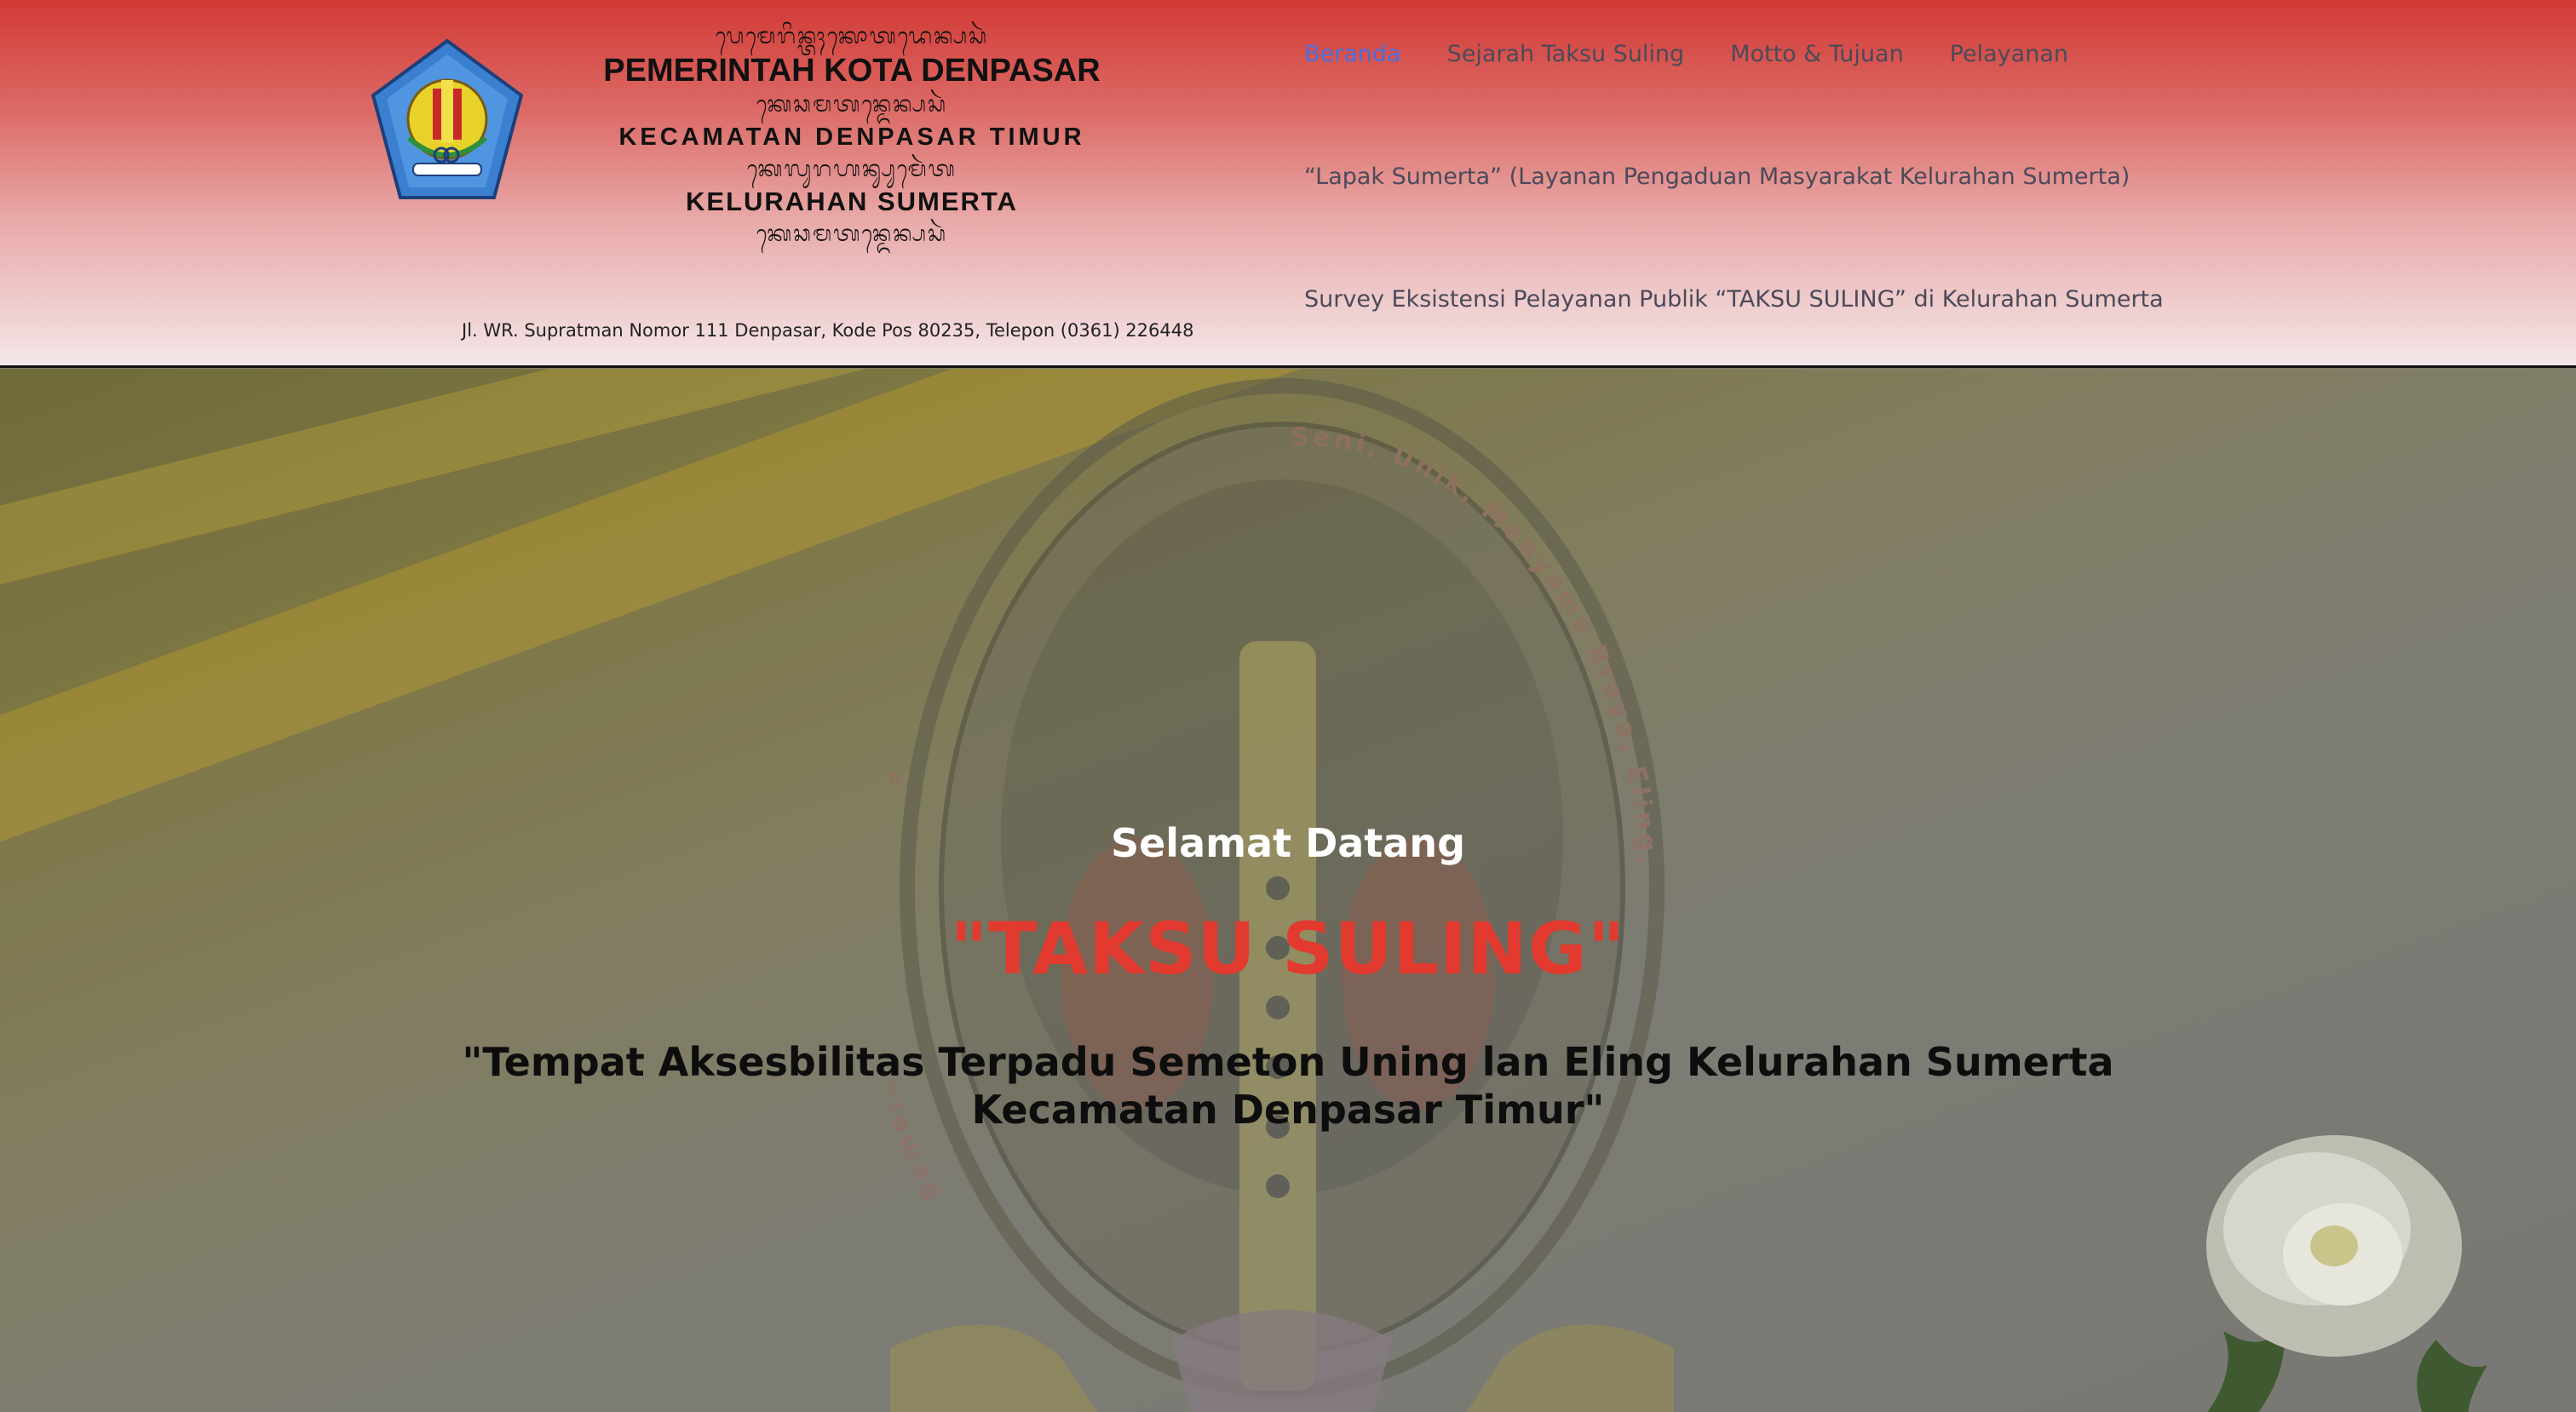 This screenshot has width=2576, height=1412. I want to click on nav-item-motto: Motto & Tujuan, so click(1817, 54).